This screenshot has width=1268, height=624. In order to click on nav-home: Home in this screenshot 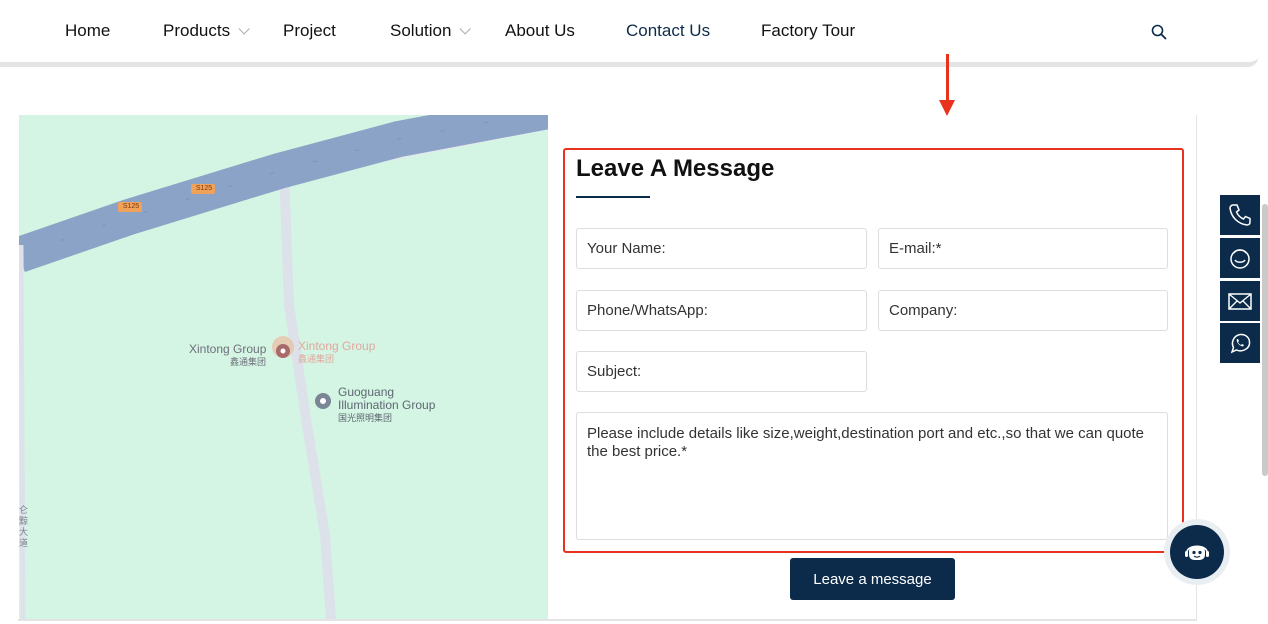, I will do `click(87, 31)`.